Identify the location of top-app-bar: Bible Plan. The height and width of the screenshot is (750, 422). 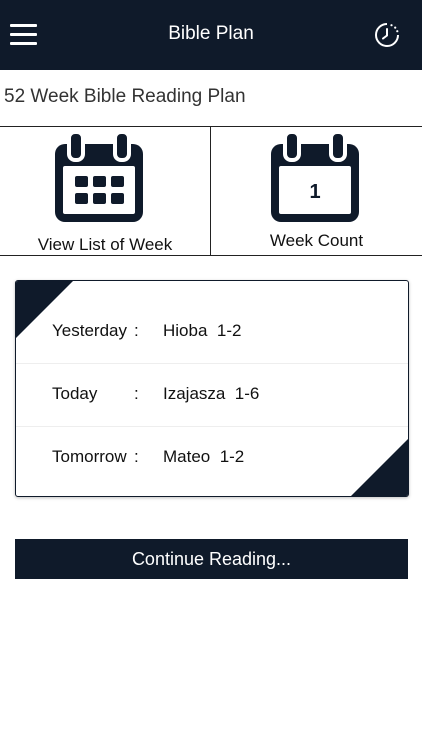
(211, 35).